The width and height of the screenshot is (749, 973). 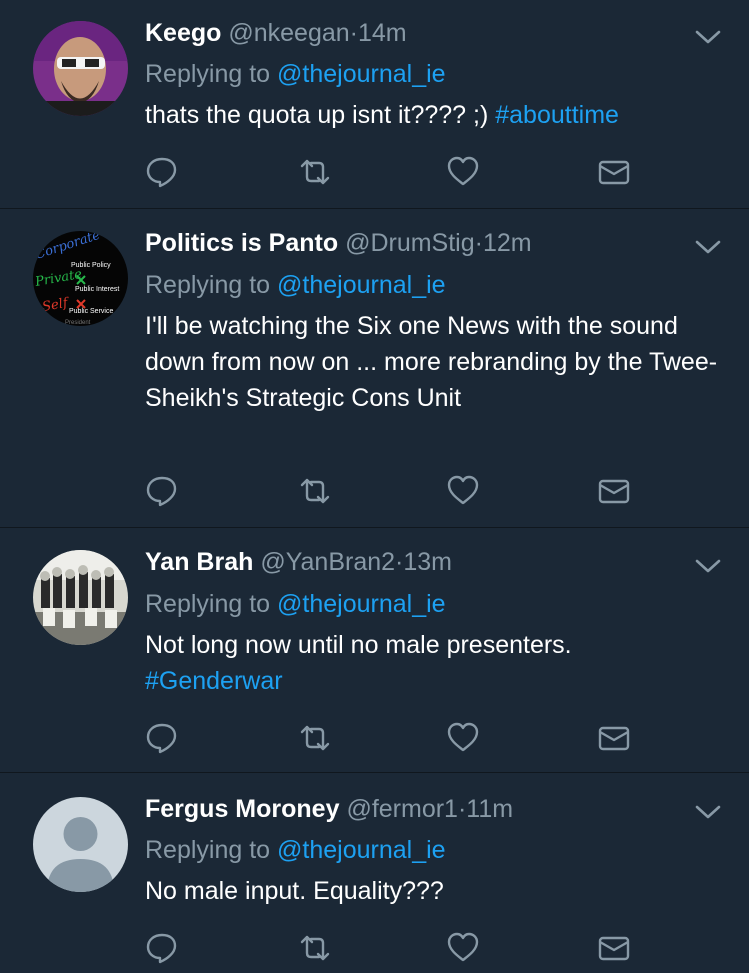 What do you see at coordinates (327, 562) in the screenshot?
I see `author-handle: @YanBran2` at bounding box center [327, 562].